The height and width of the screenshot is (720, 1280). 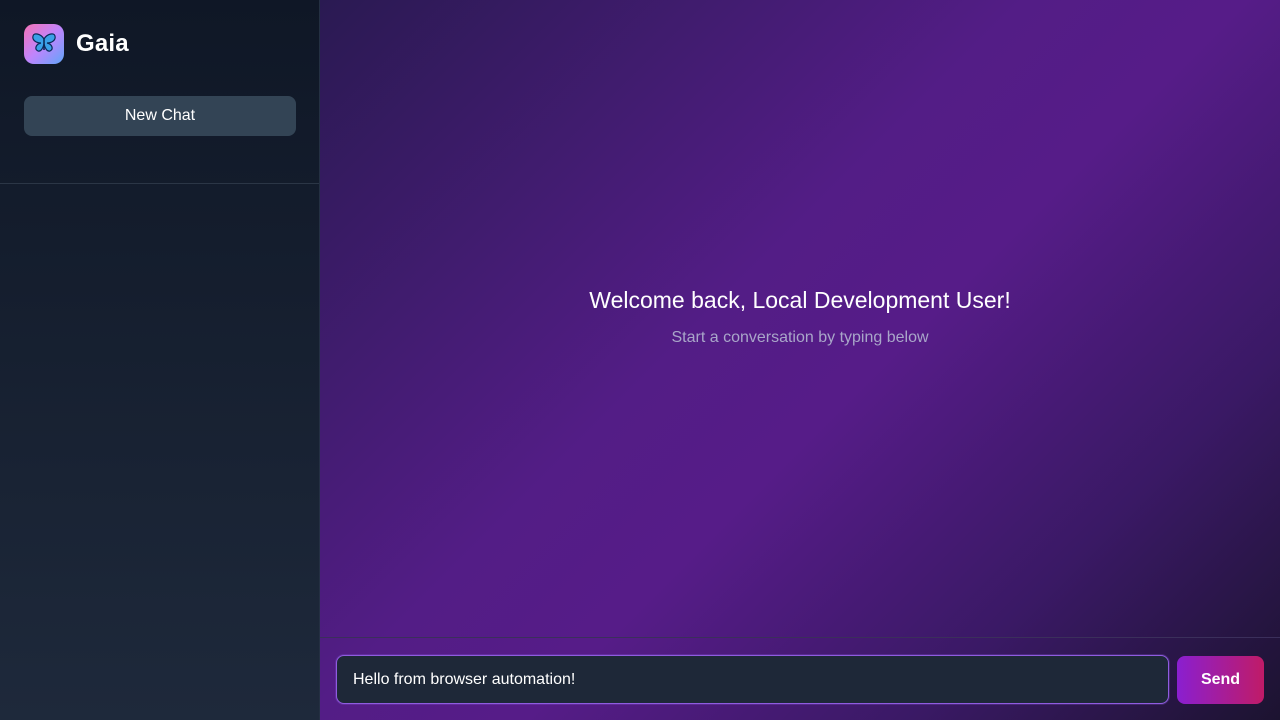 I want to click on brand: Gaia, so click(x=76, y=44).